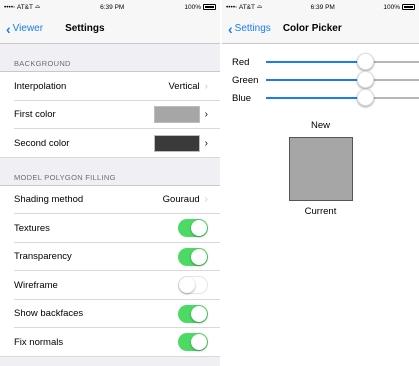  I want to click on fix-normals-toggle, so click(193, 342).